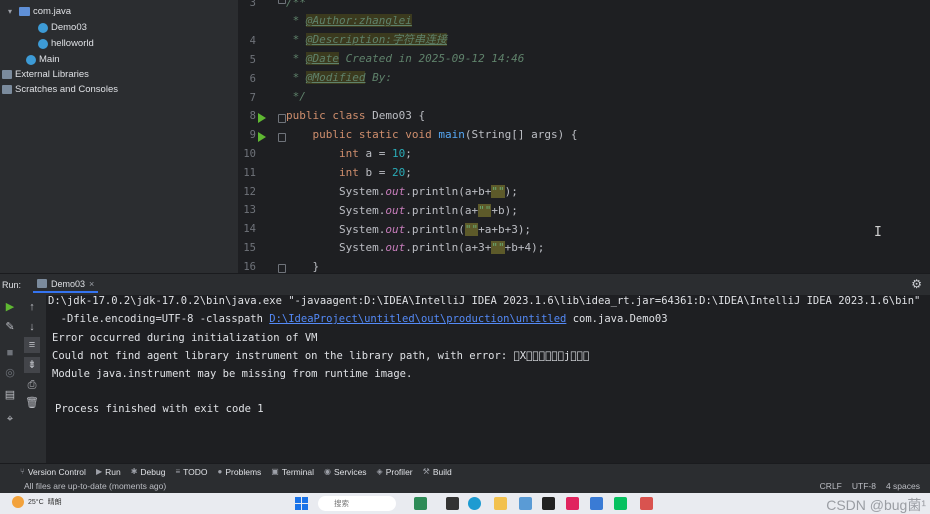 Image resolution: width=930 pixels, height=514 pixels. What do you see at coordinates (572, 503) in the screenshot?
I see `music-icon` at bounding box center [572, 503].